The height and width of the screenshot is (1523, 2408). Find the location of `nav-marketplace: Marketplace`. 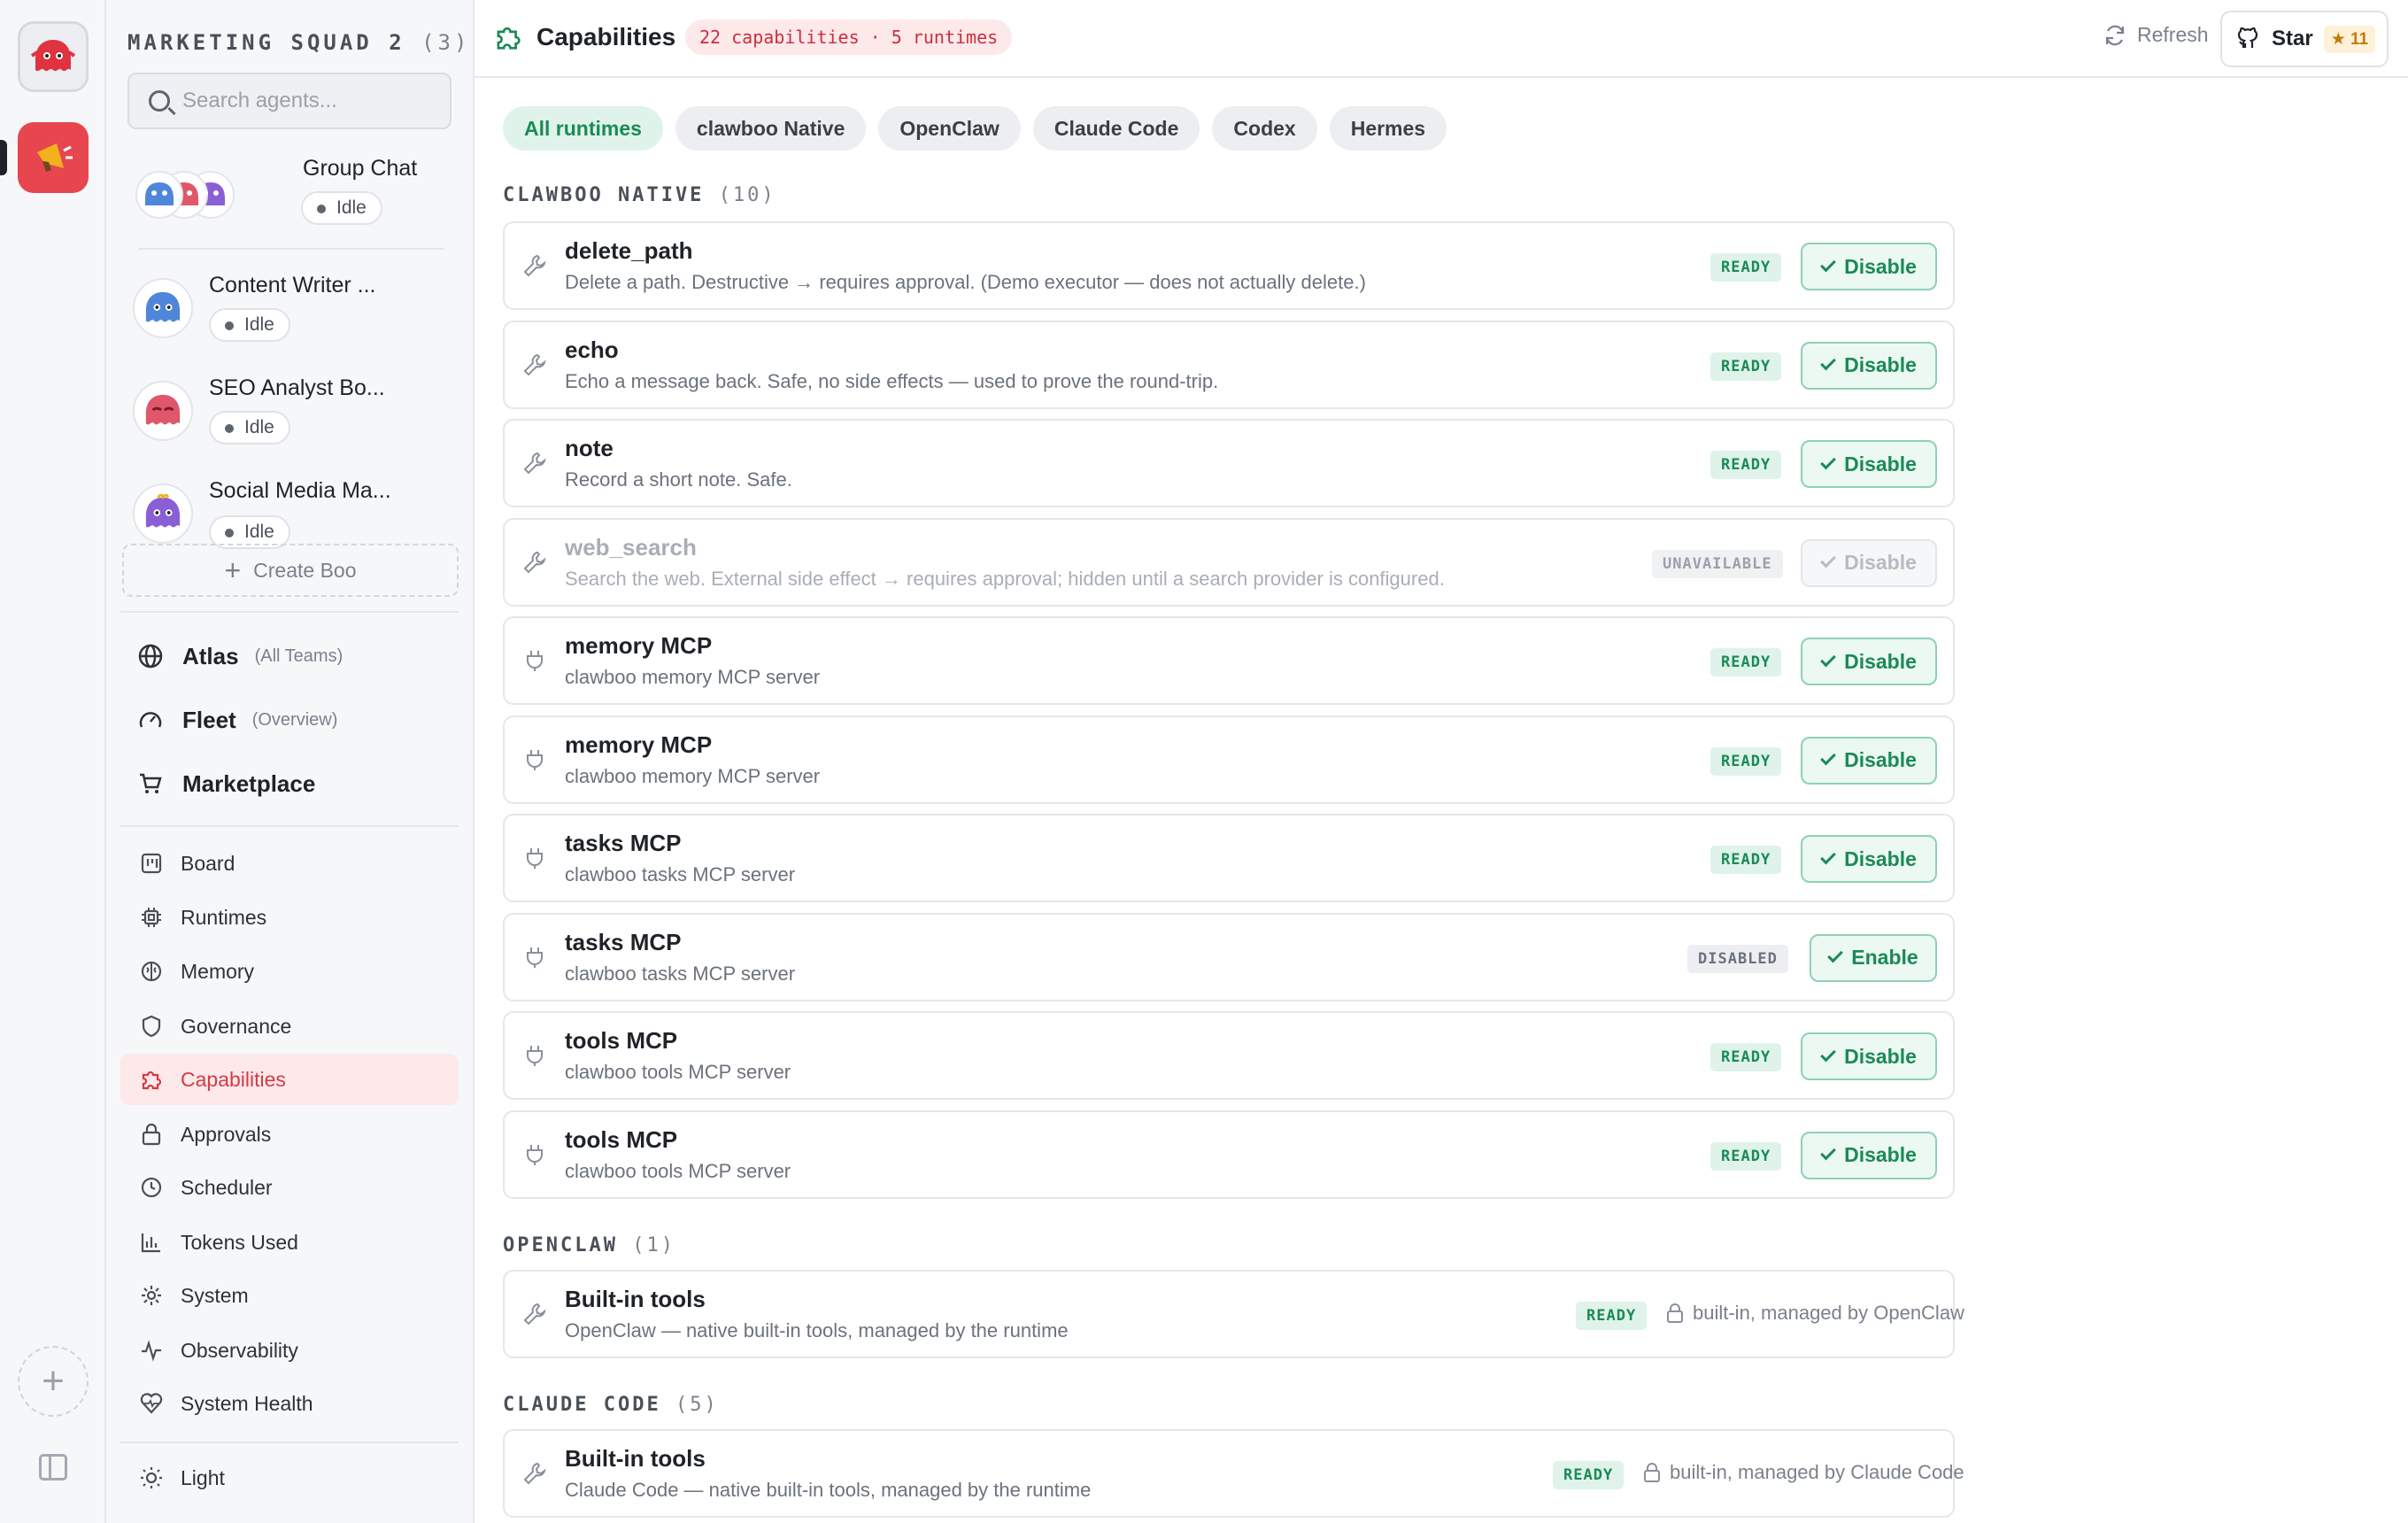

nav-marketplace: Marketplace is located at coordinates (226, 784).